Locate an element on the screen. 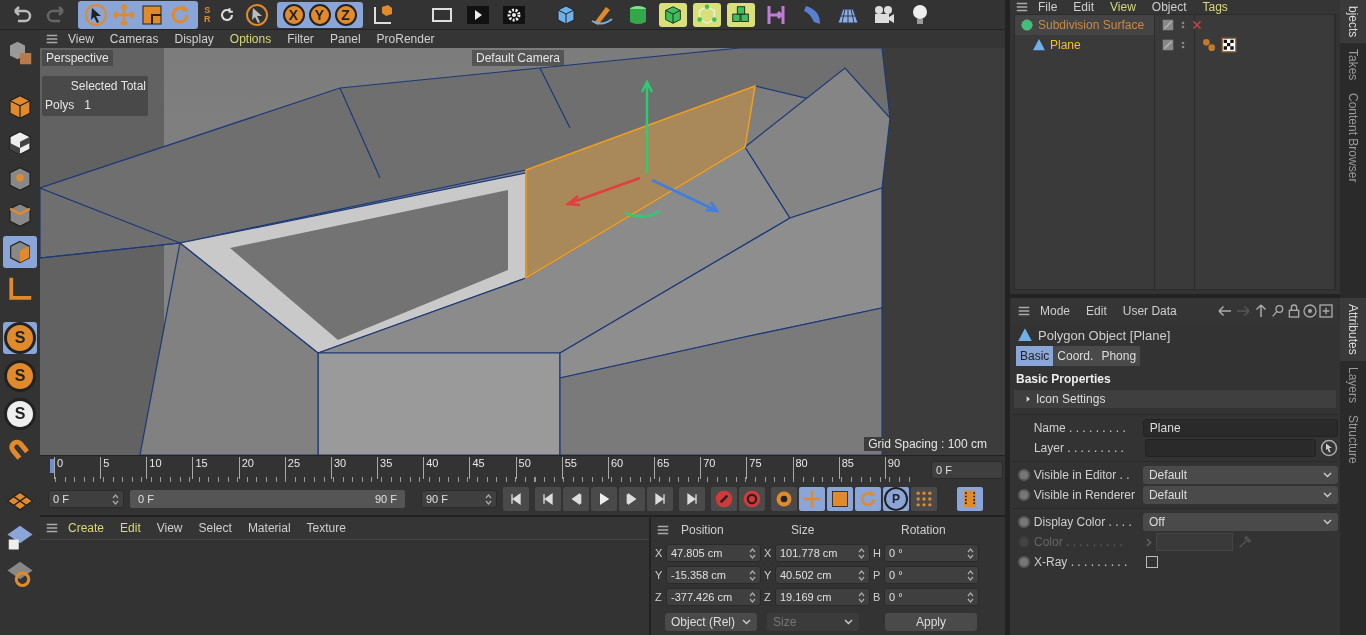  name-field: Plane is located at coordinates (1240, 428).